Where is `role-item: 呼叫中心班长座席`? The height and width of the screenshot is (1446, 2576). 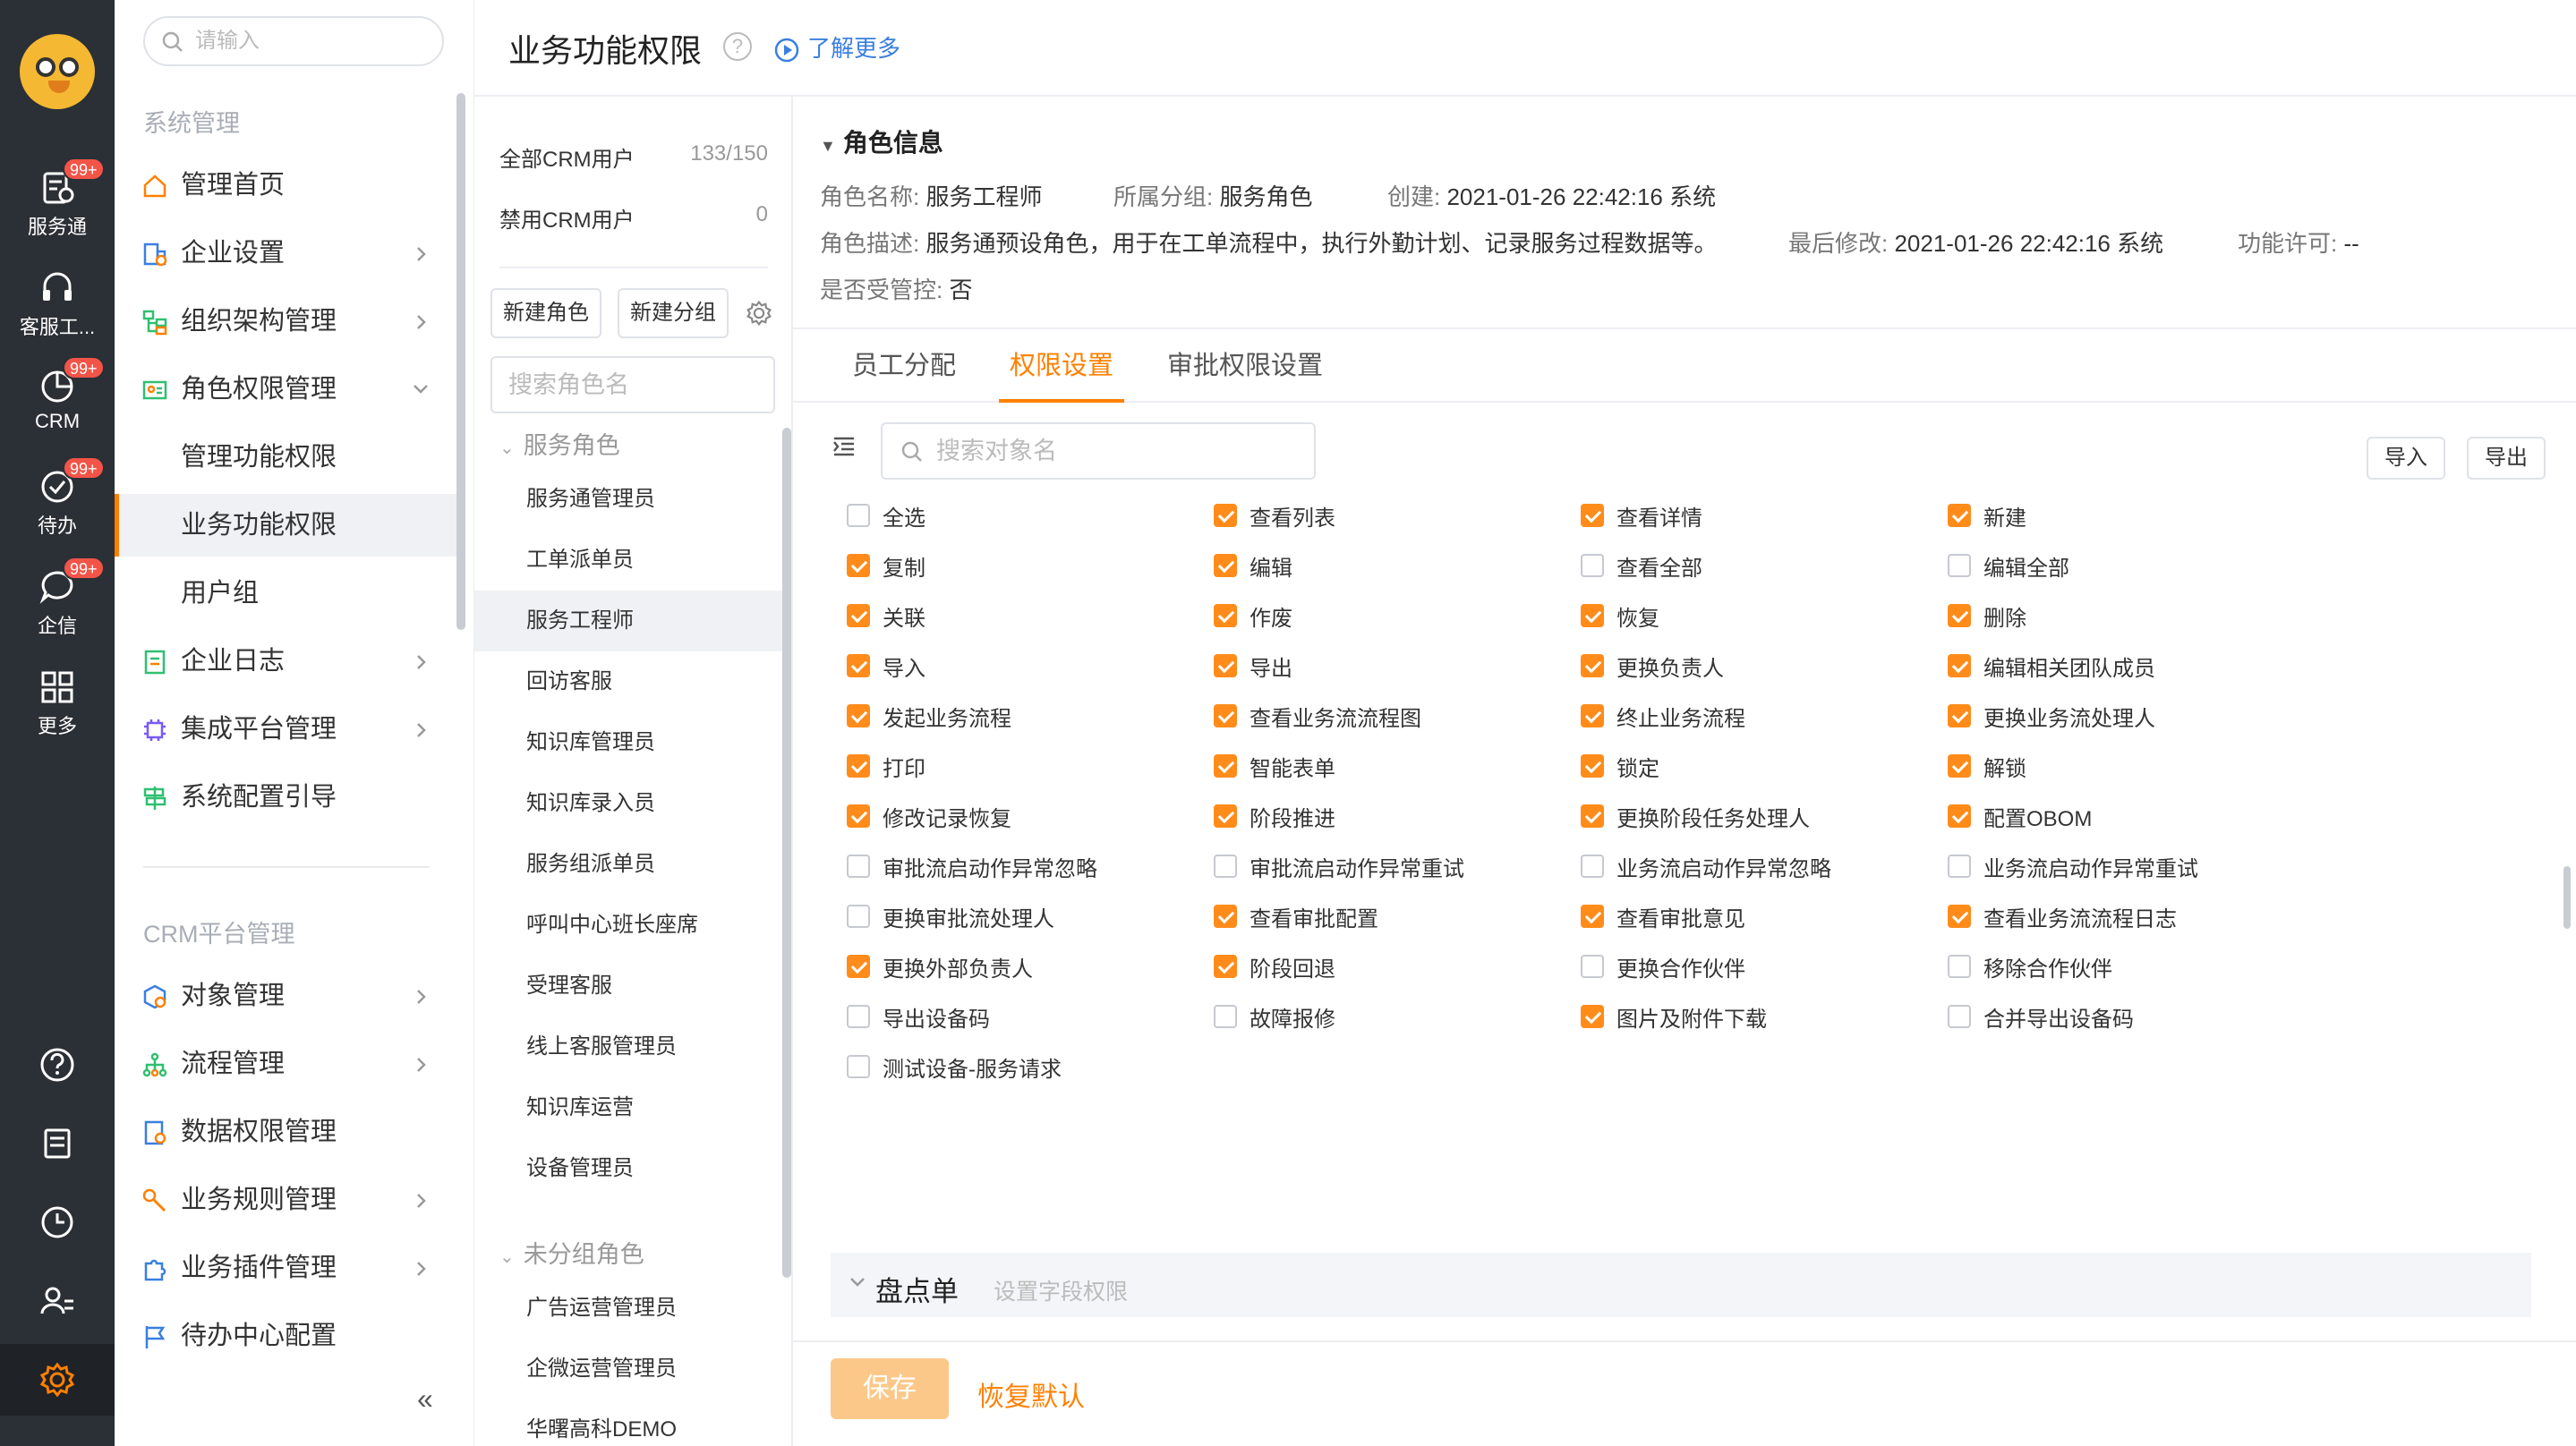
role-item: 呼叫中心班长座席 is located at coordinates (629, 925).